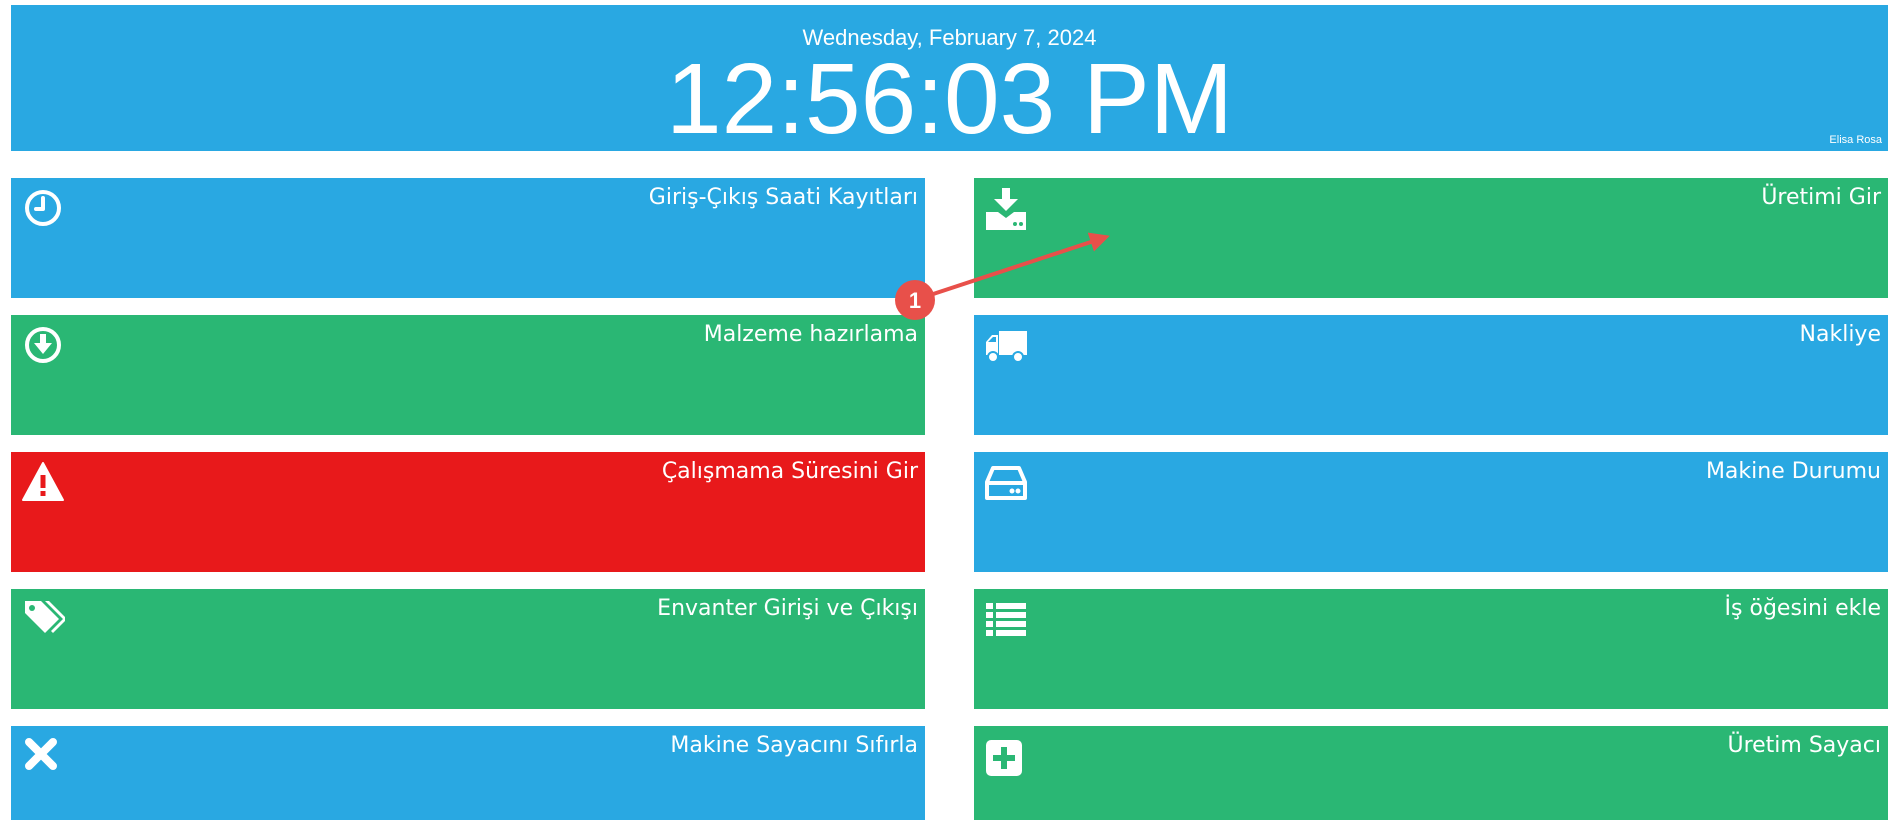 The height and width of the screenshot is (820, 1899). Describe the element at coordinates (1006, 482) in the screenshot. I see `hard-drive-icon` at that location.